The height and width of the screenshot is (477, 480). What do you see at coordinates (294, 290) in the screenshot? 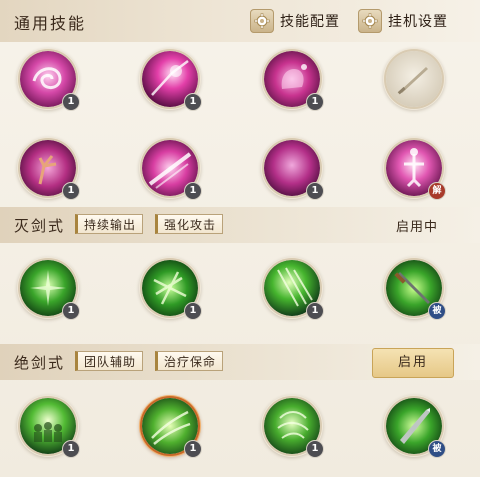
I see `skill-slot-green-rain: 1` at bounding box center [294, 290].